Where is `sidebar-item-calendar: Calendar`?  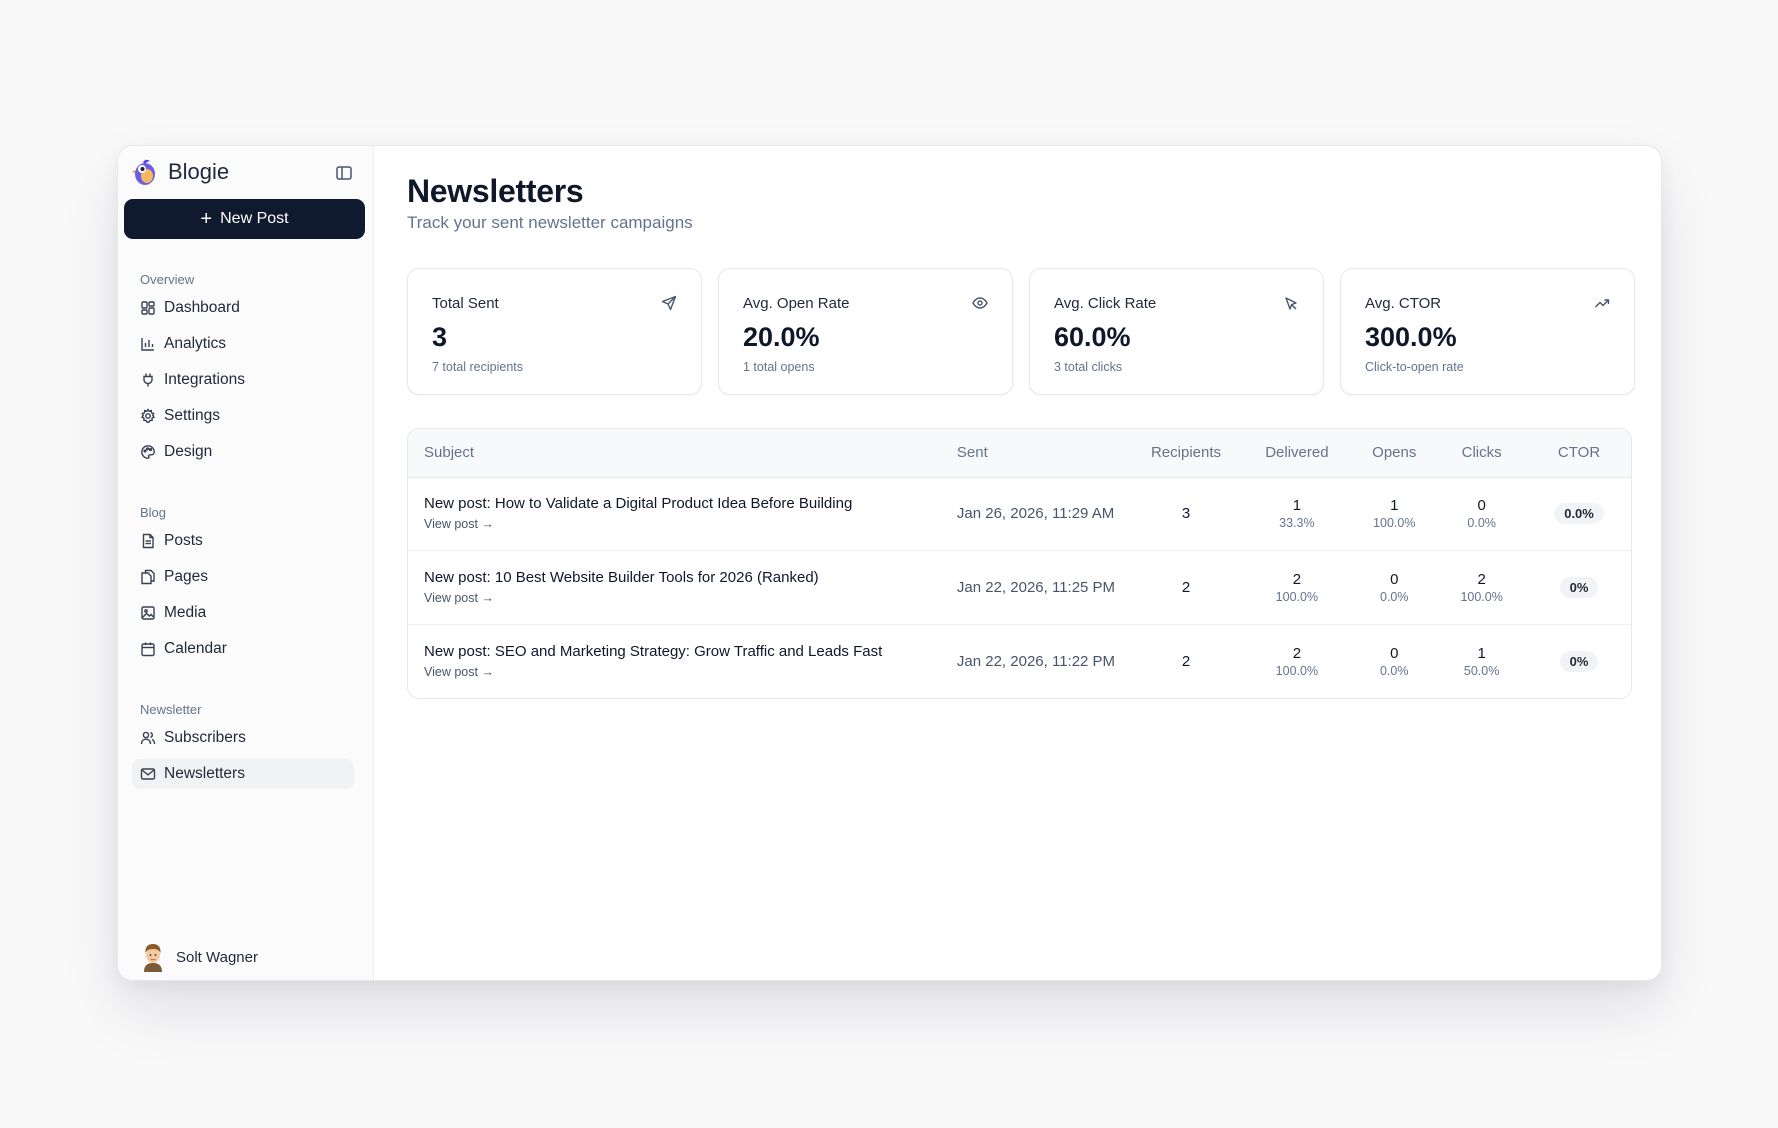
sidebar-item-calendar: Calendar is located at coordinates (243, 649).